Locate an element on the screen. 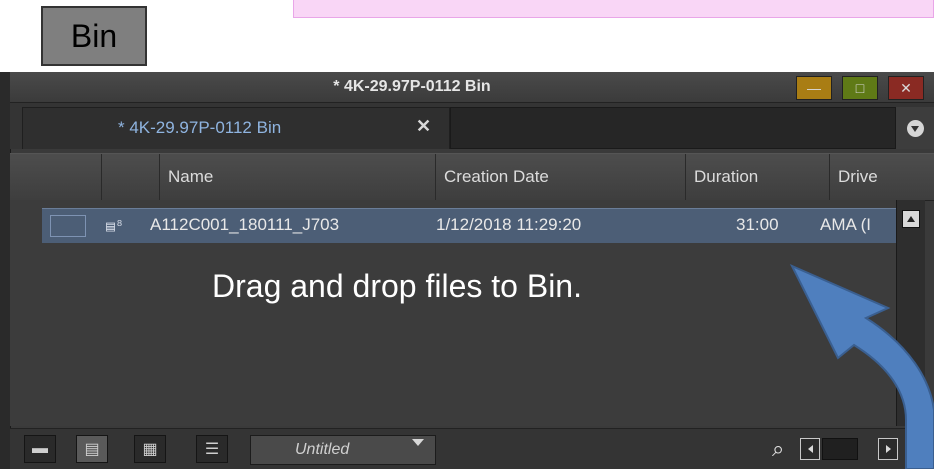  search-icon: ⌕ is located at coordinates (785, 449).